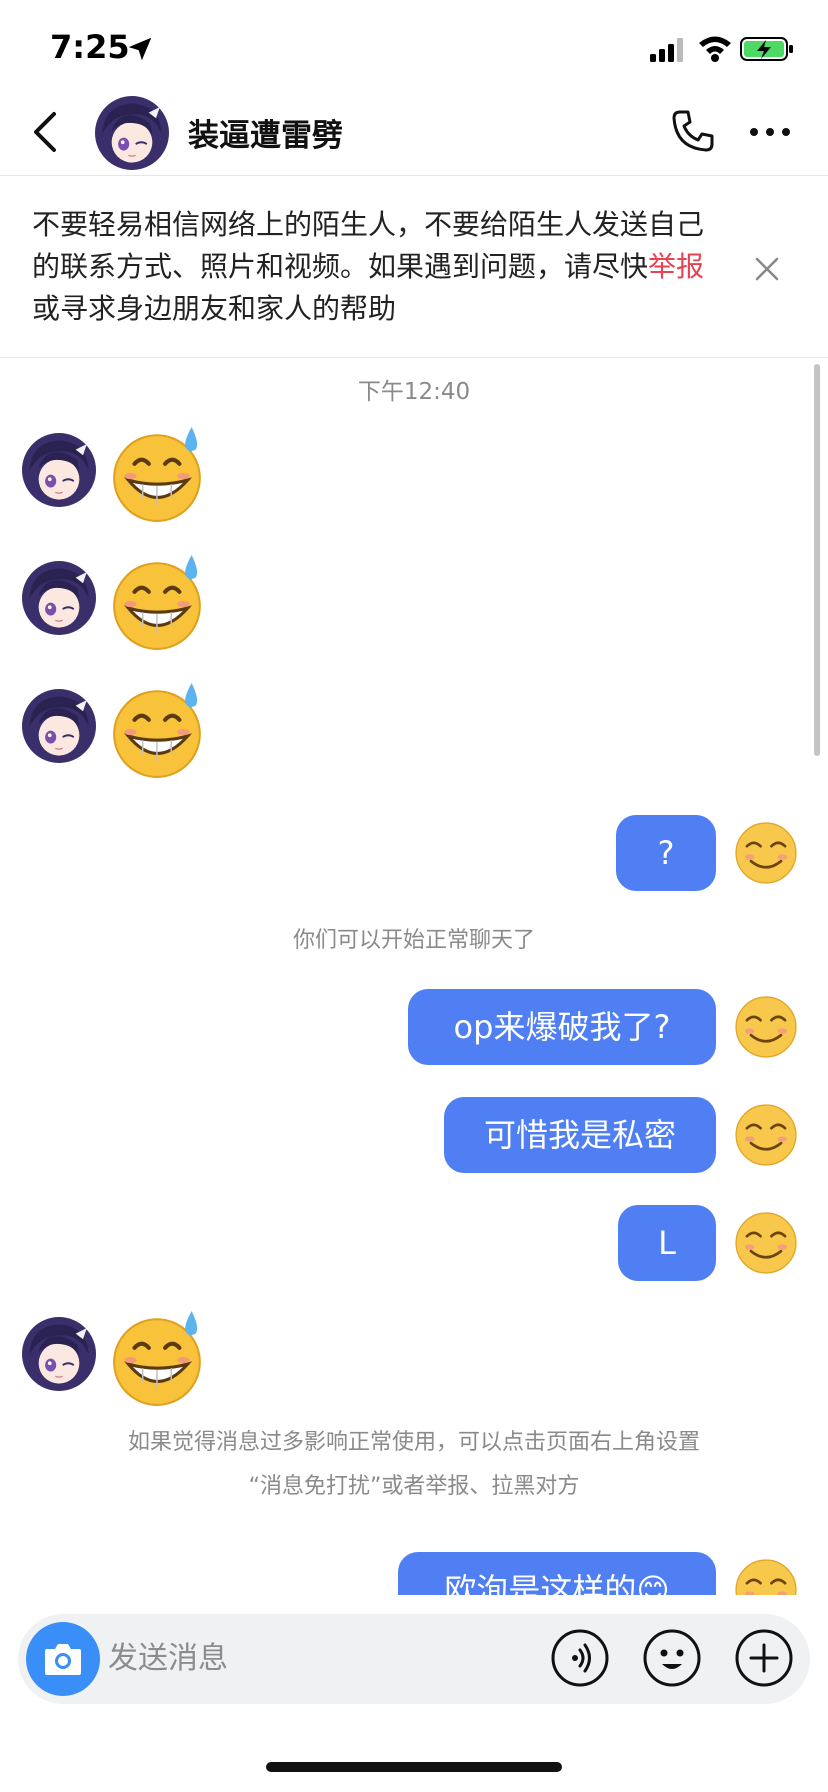 Image resolution: width=828 pixels, height=1792 pixels. I want to click on chat-header: 装逼遭雷劈, so click(414, 133).